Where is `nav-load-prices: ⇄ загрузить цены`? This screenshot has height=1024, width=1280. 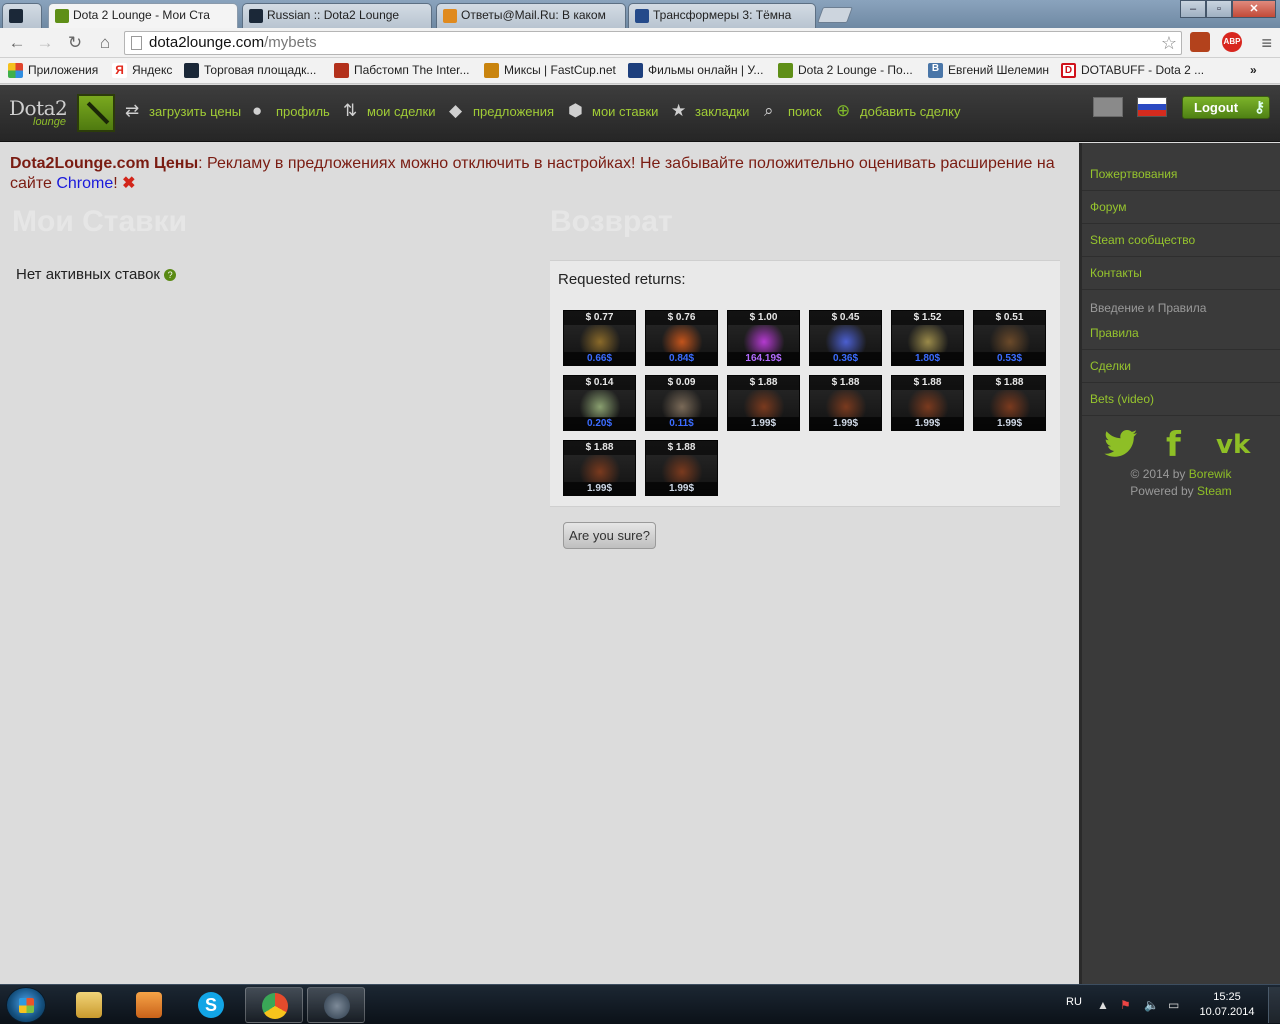
nav-load-prices: ⇄ загрузить цены is located at coordinates (183, 110).